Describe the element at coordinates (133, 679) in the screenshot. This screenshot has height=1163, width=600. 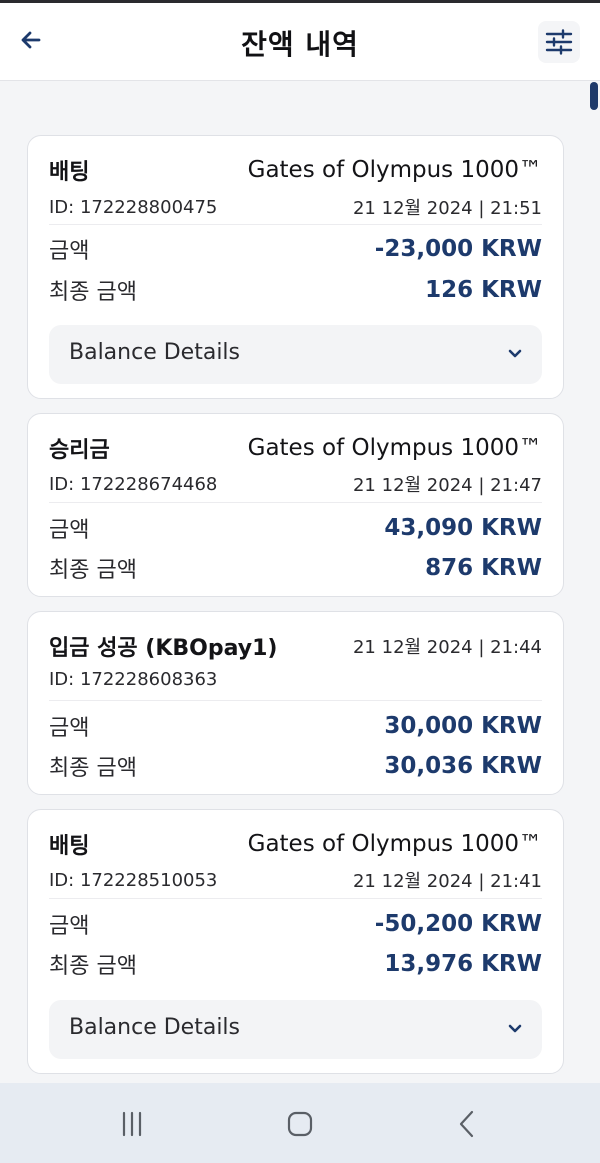
I see `transaction-id: ID: 172228608363` at that location.